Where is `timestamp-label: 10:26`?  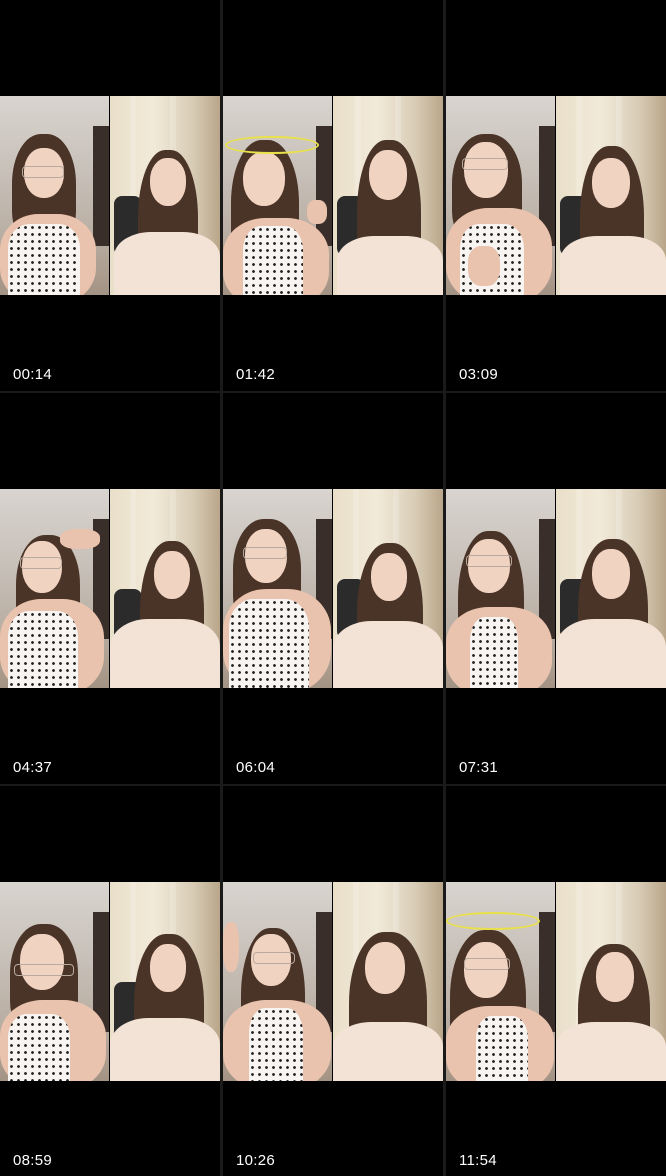
timestamp-label: 10:26 is located at coordinates (256, 1160).